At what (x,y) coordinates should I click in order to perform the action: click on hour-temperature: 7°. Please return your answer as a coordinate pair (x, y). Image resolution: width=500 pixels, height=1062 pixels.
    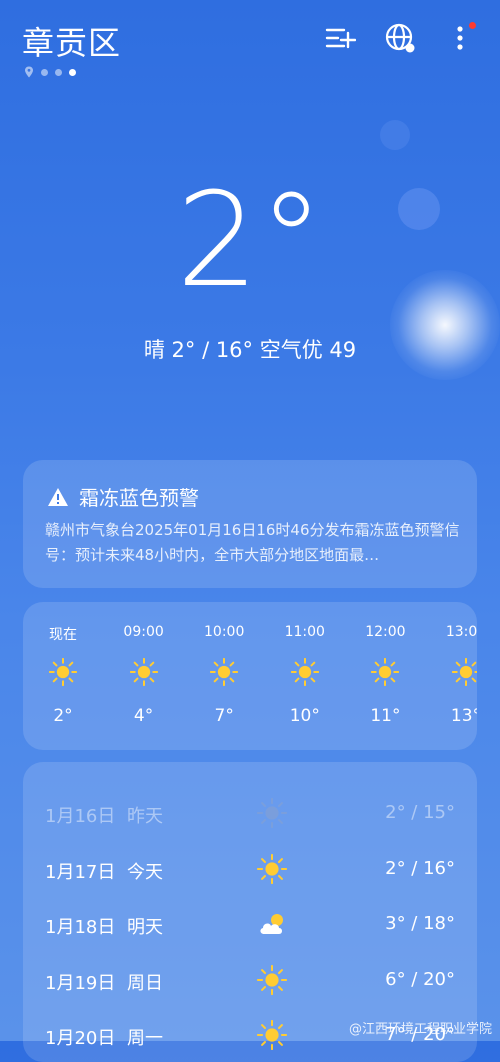
    Looking at the image, I should click on (224, 716).